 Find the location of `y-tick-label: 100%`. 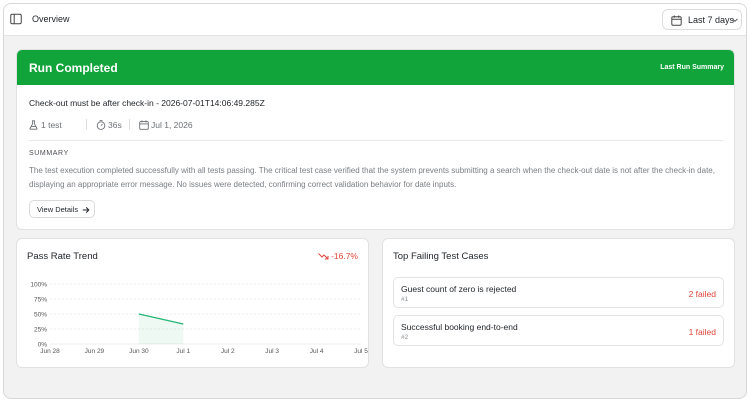

y-tick-label: 100% is located at coordinates (38, 285).